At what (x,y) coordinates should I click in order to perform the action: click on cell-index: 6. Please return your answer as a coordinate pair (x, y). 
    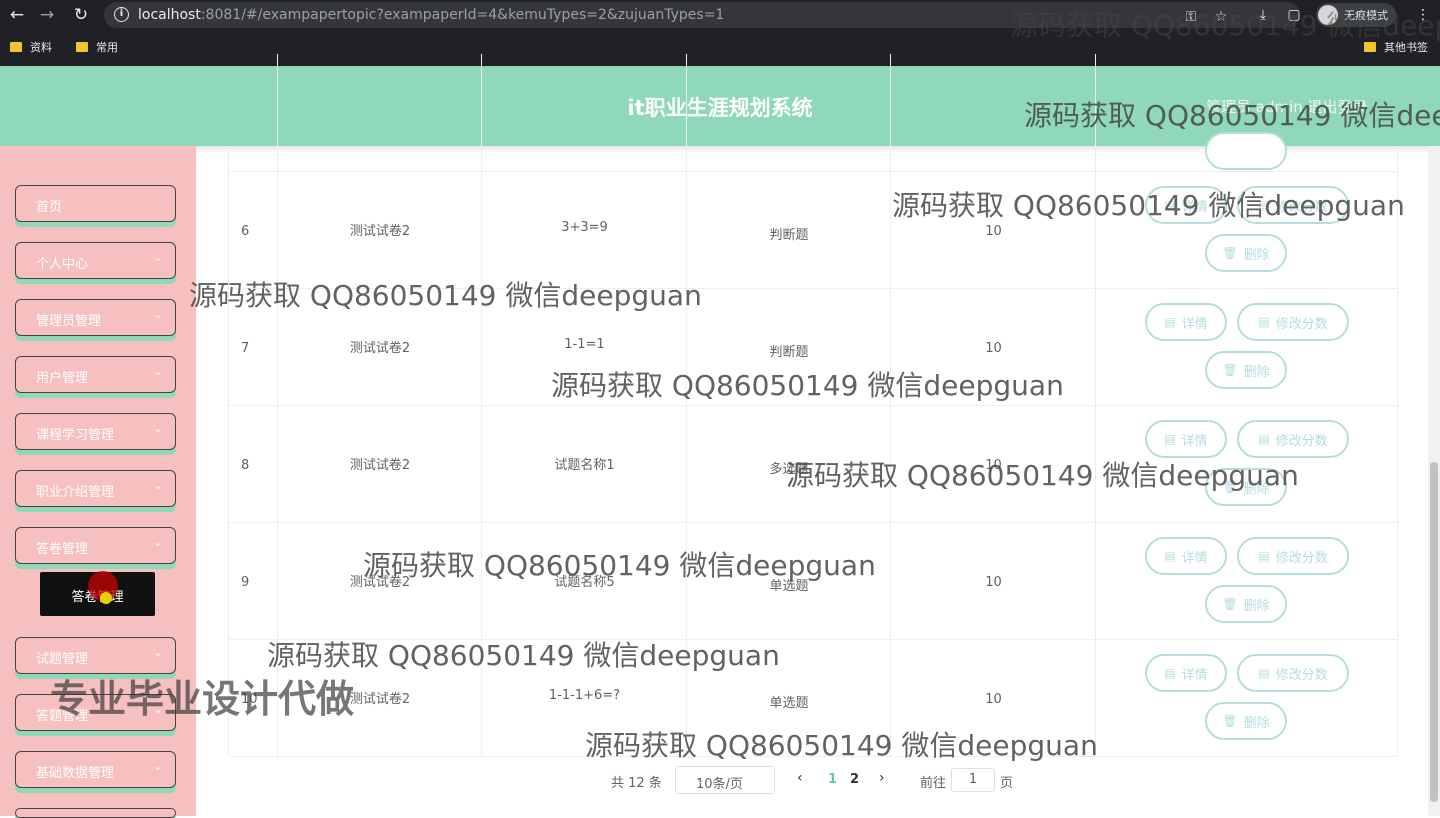
    Looking at the image, I should click on (245, 231).